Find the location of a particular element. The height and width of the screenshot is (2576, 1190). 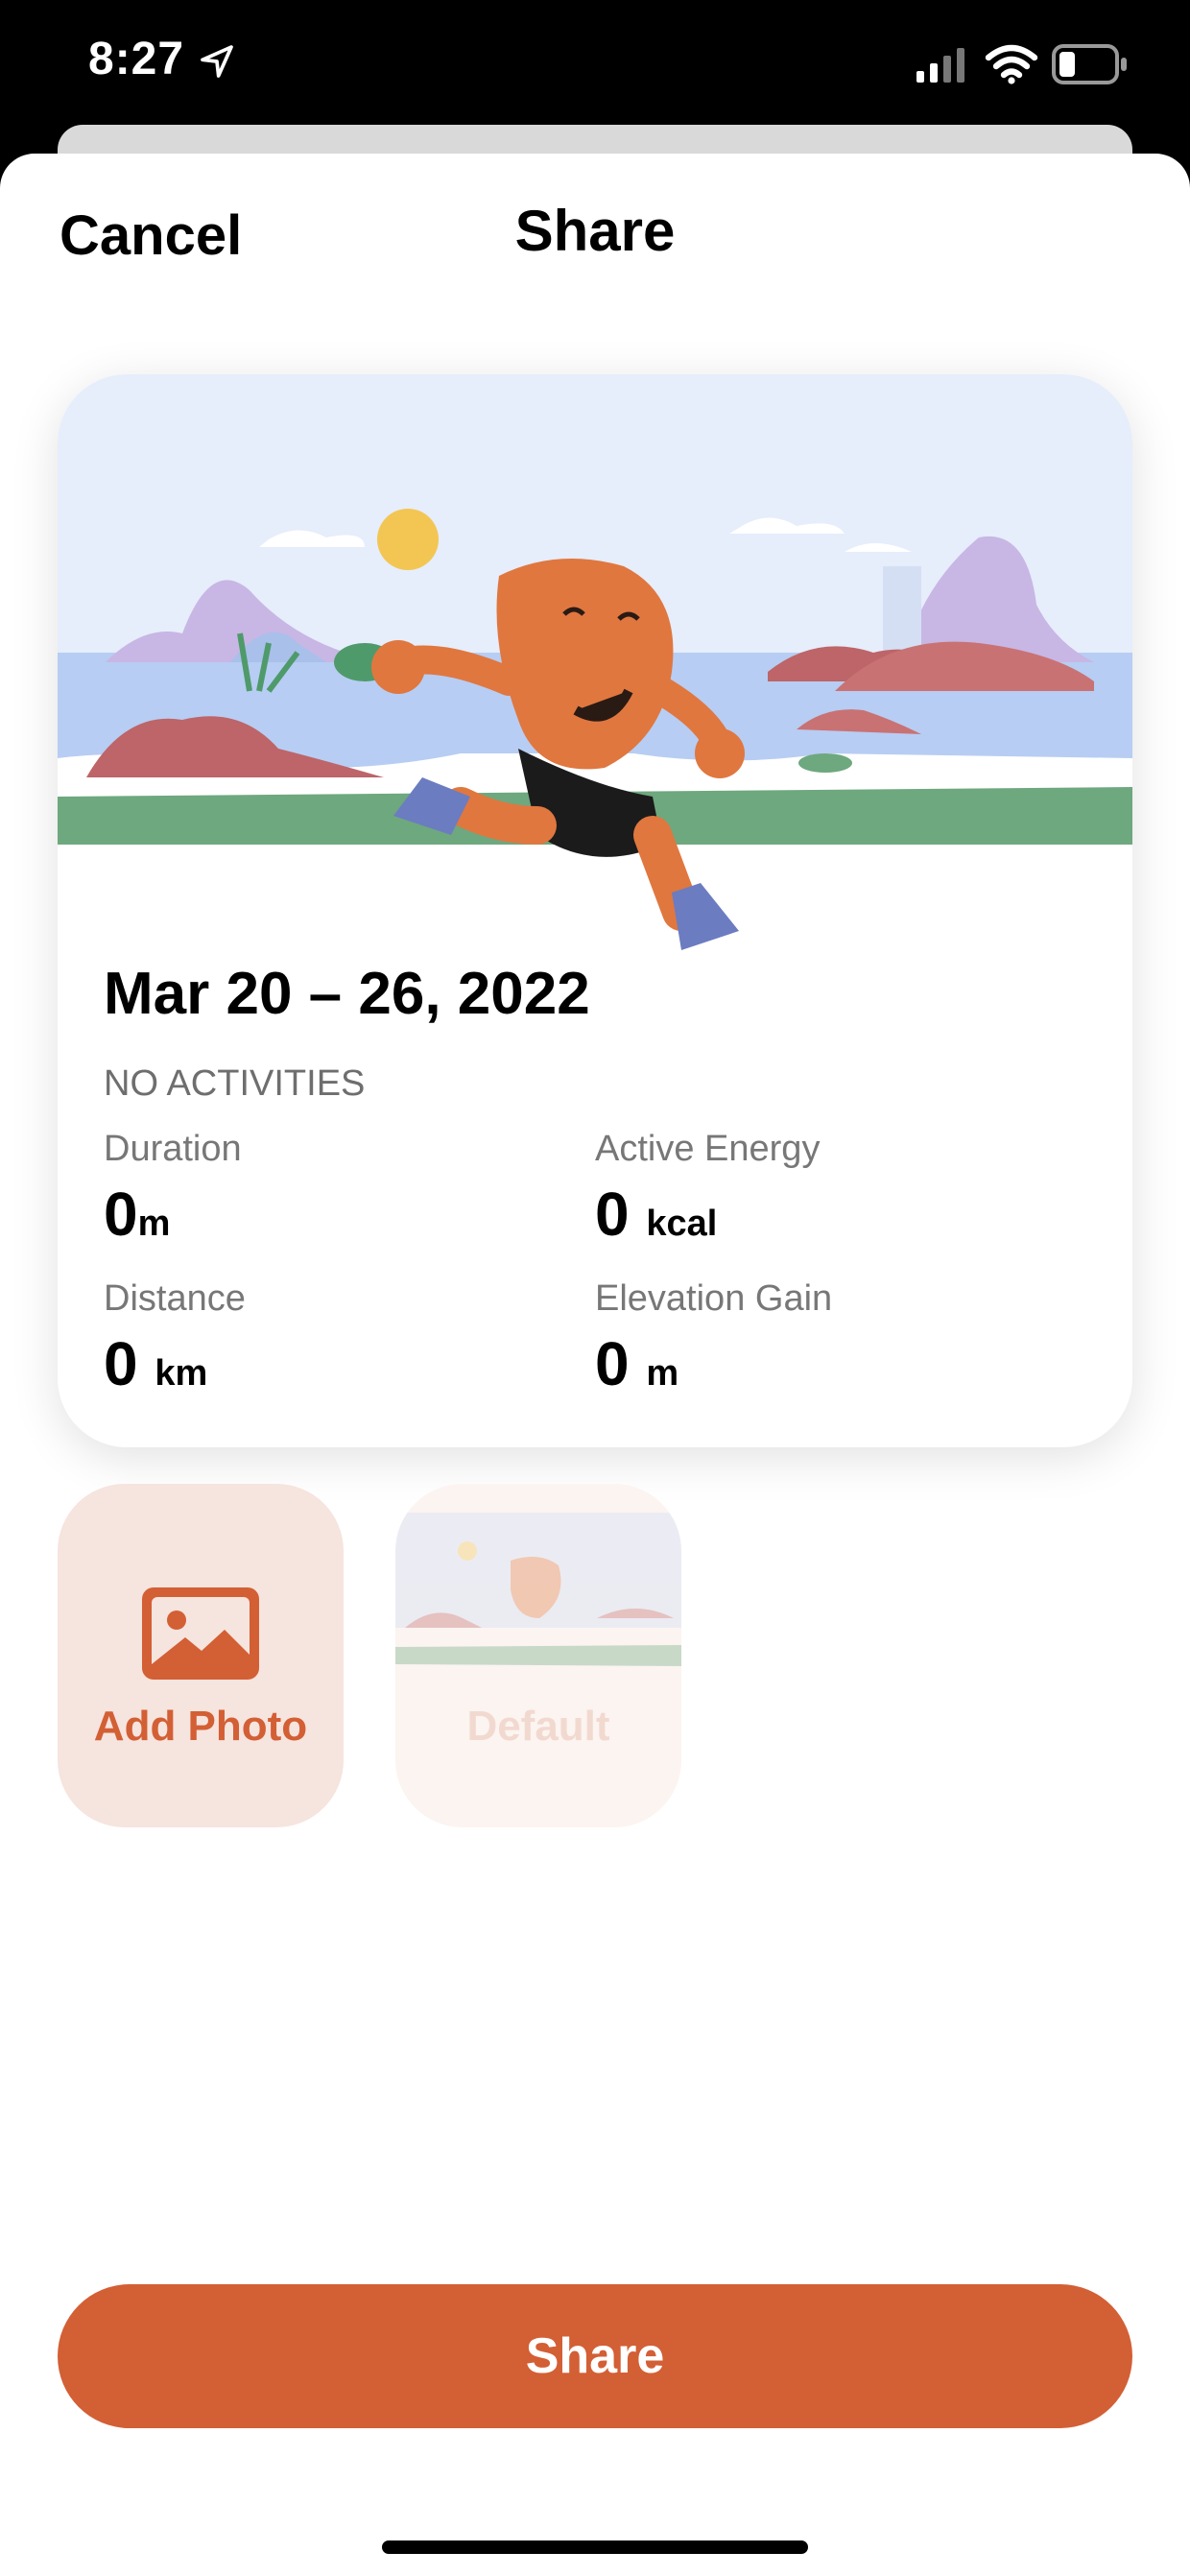

wifi-icon is located at coordinates (1011, 64).